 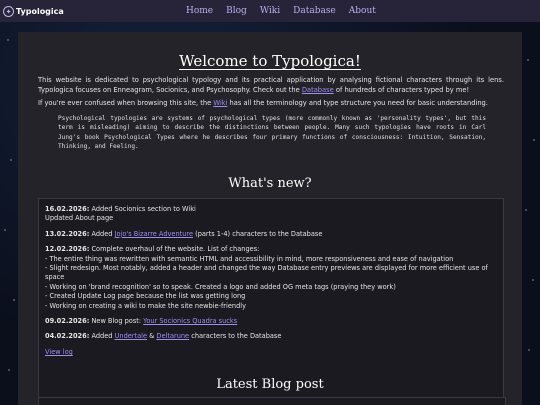 I want to click on logo-icon: ✦, so click(x=8, y=11).